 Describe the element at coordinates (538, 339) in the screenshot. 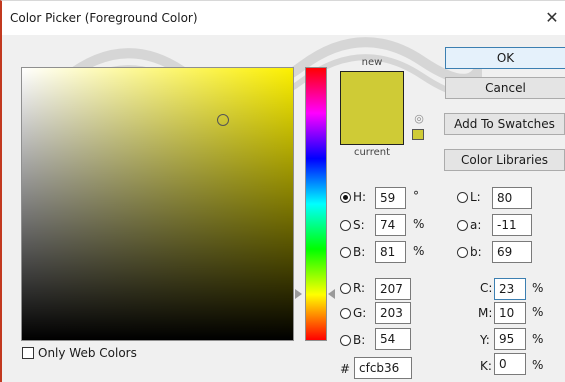

I see `y-unit: %` at that location.